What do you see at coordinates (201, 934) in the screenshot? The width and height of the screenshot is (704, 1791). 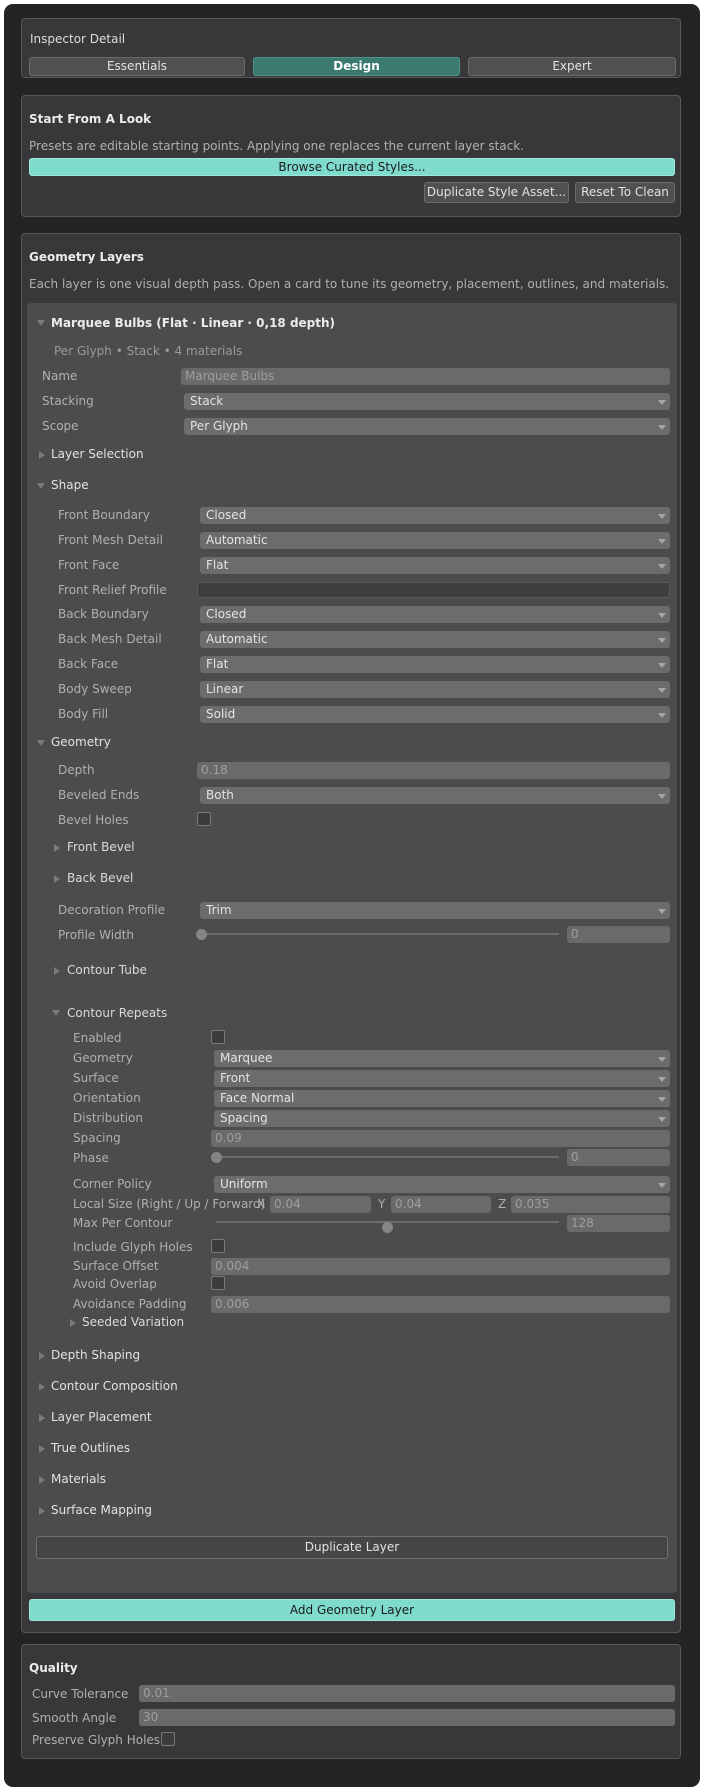 I see `profile-width-thumb` at bounding box center [201, 934].